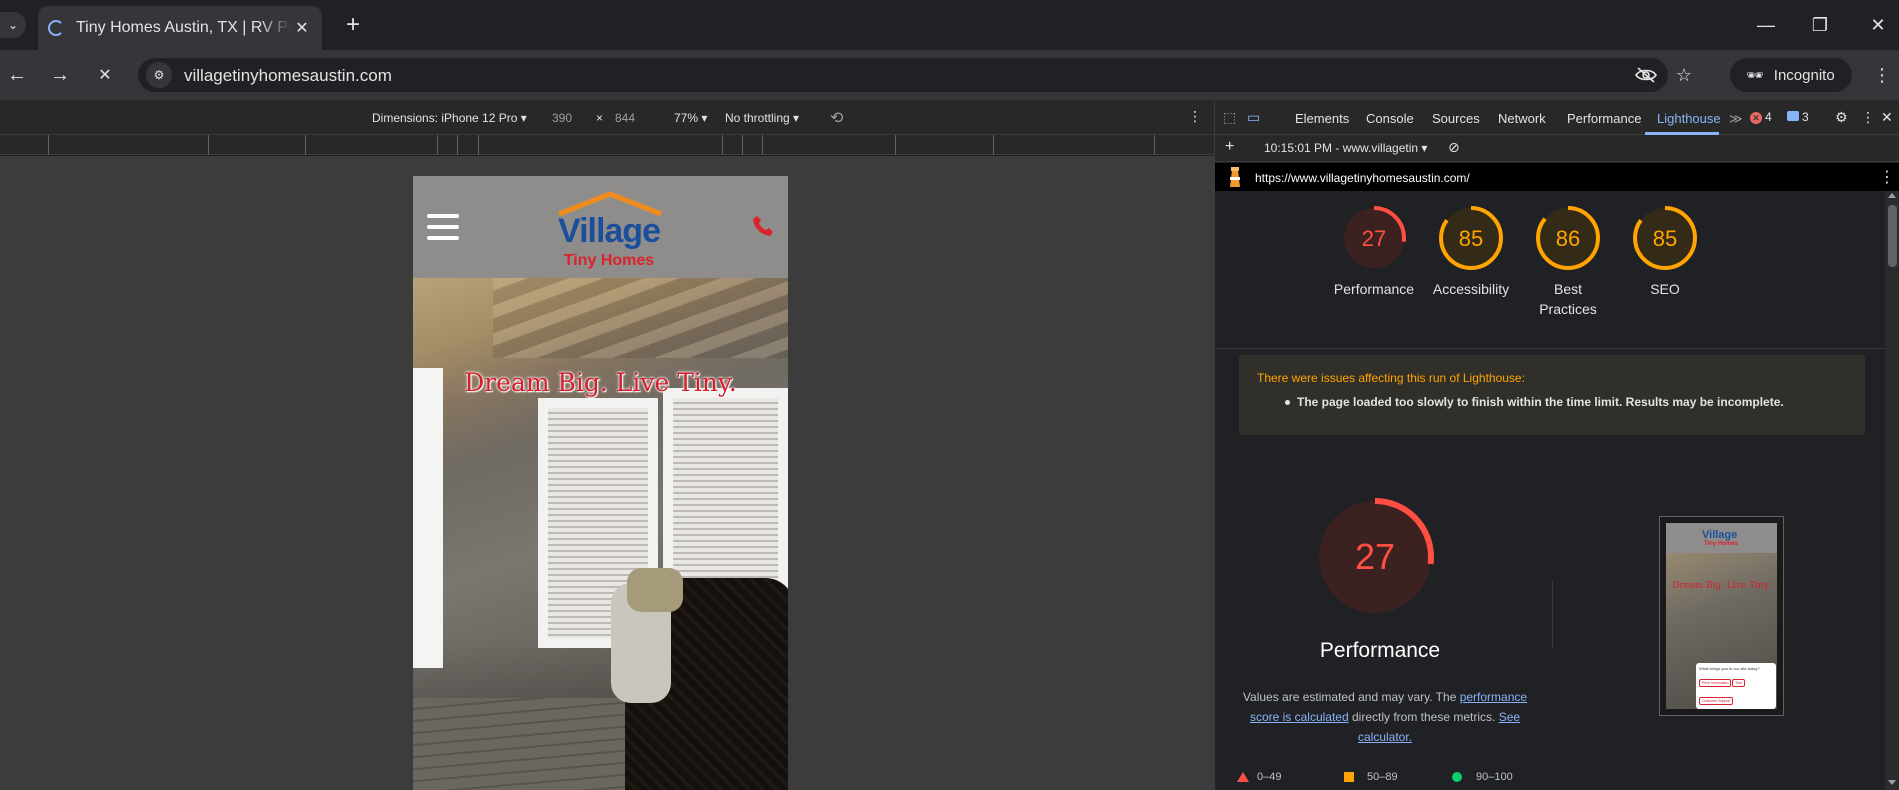 The image size is (1899, 790). I want to click on site-logo: Village Tiny Homes, so click(609, 230).